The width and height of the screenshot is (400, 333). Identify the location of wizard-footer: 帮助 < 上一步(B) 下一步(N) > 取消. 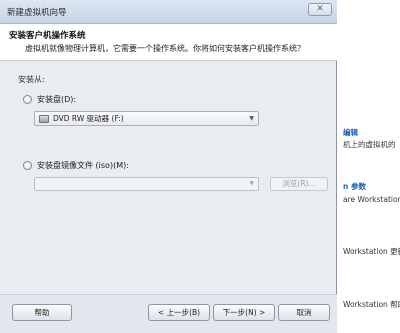
(168, 313).